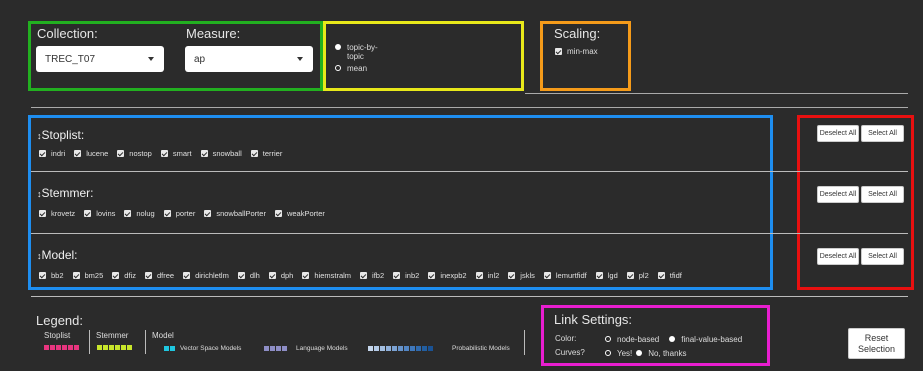  Describe the element at coordinates (618, 353) in the screenshot. I see `radio-curves-yes: Yes!` at that location.